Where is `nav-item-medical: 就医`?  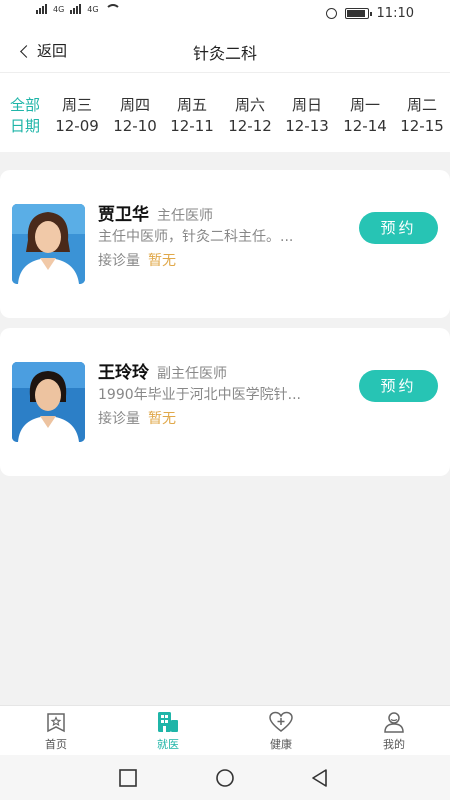
nav-item-medical: 就医 is located at coordinates (168, 731).